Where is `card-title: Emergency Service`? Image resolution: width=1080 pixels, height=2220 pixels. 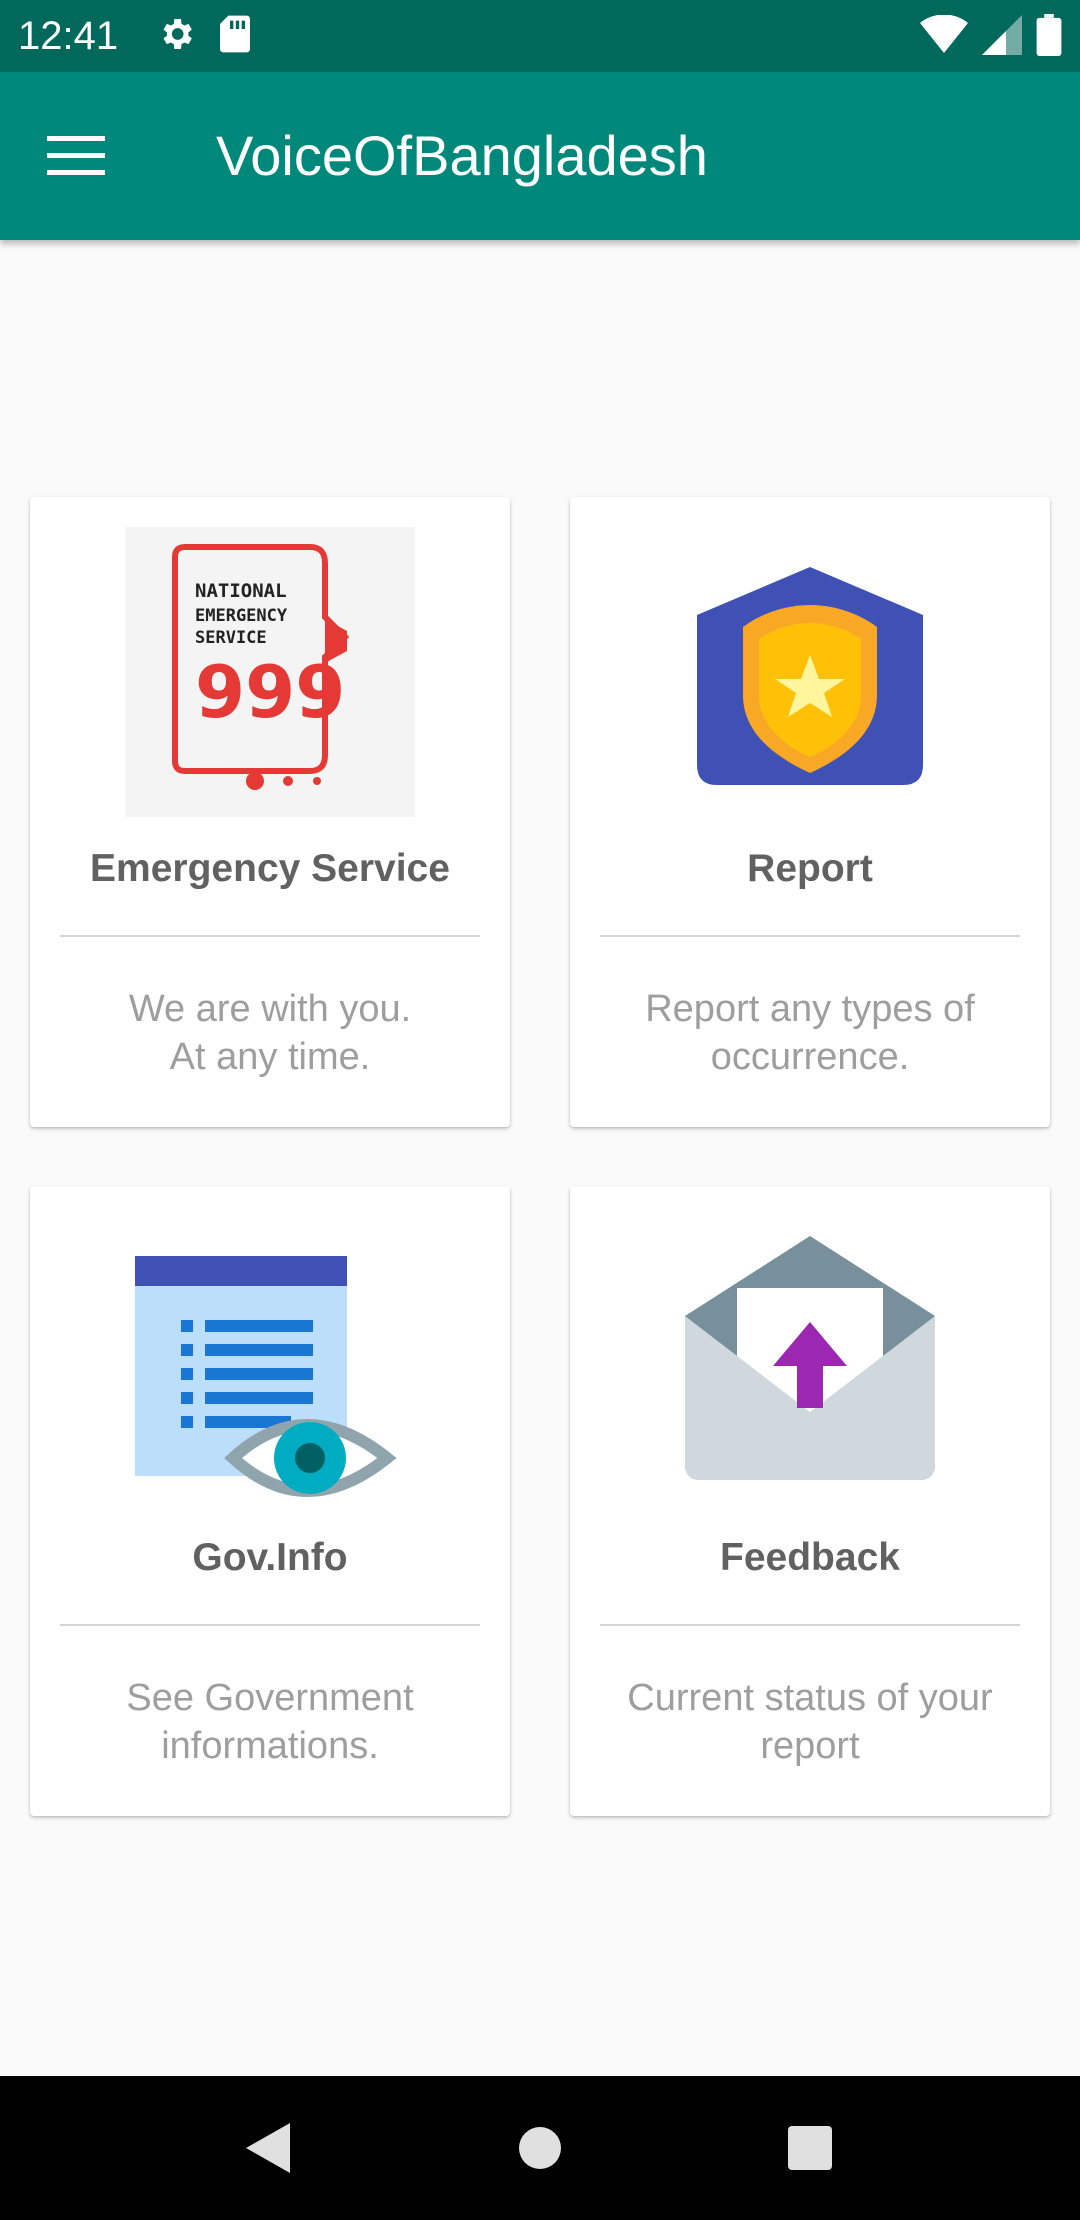 card-title: Emergency Service is located at coordinates (270, 868).